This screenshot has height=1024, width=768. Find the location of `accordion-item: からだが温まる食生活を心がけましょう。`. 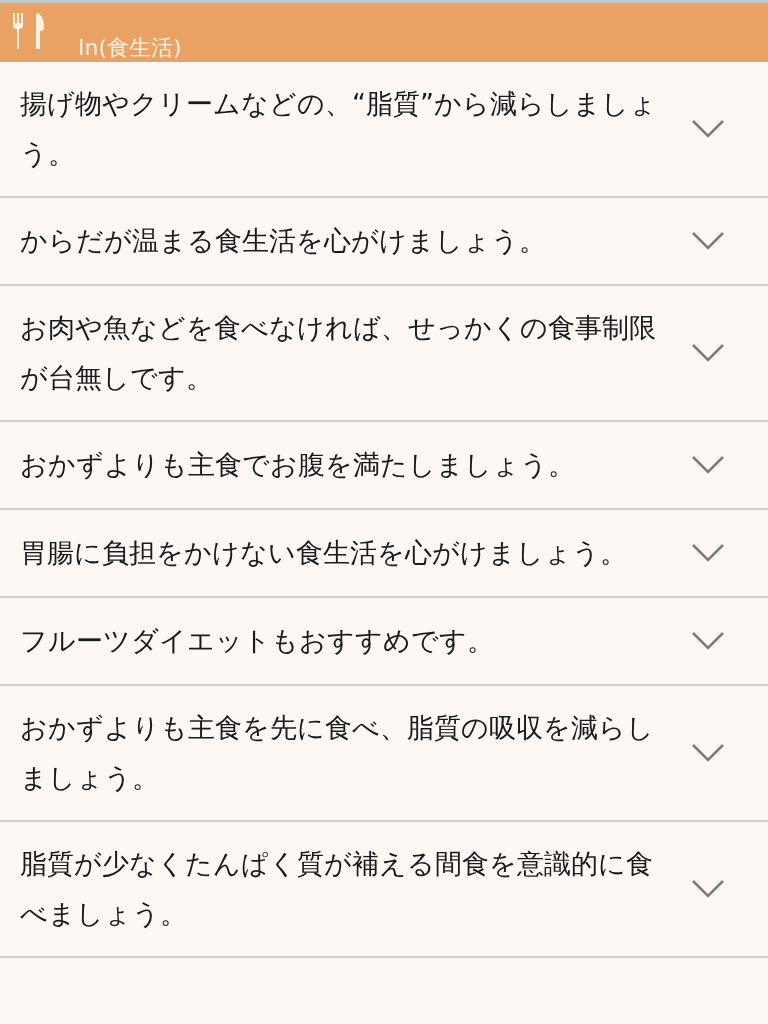

accordion-item: からだが温まる食生活を心がけましょう。 is located at coordinates (384, 242).